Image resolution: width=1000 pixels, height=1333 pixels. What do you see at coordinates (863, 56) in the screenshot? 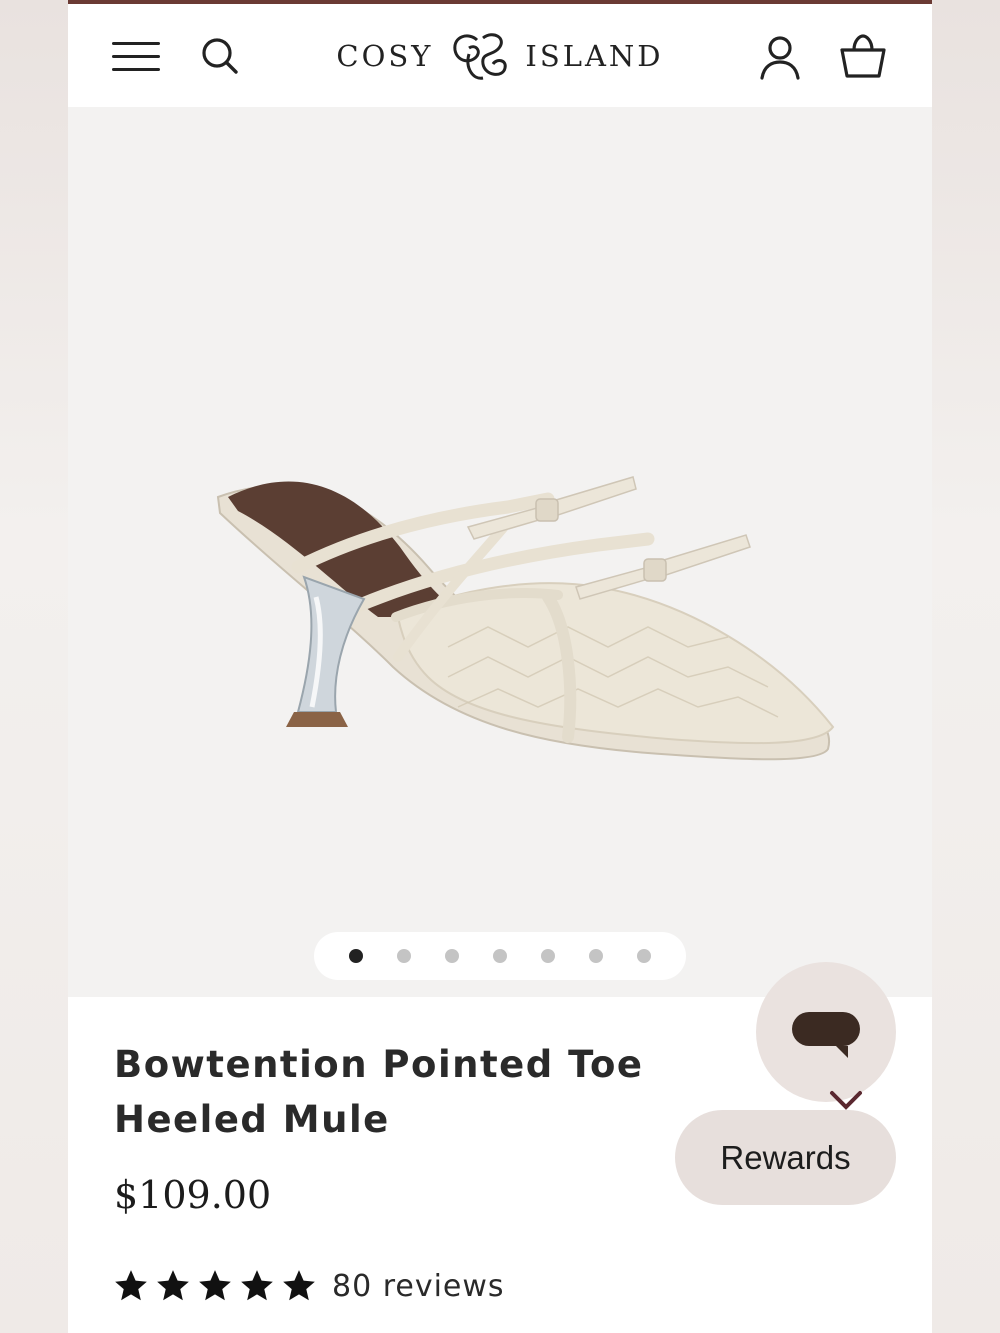
I see `cart-icon` at bounding box center [863, 56].